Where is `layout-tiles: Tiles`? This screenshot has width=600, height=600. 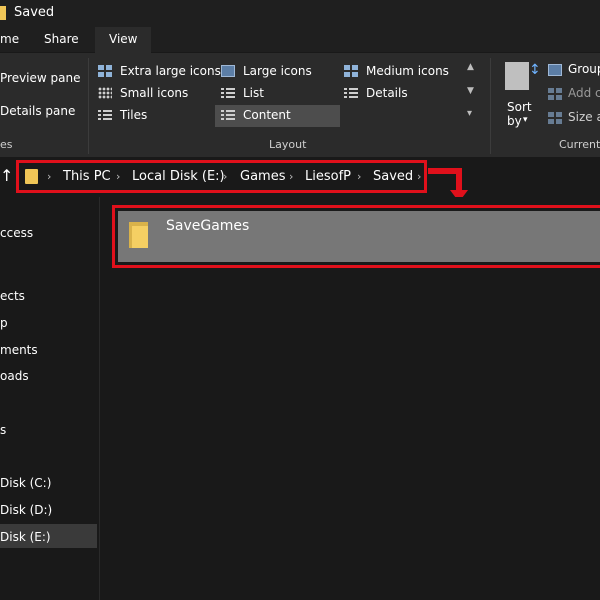 layout-tiles: Tiles is located at coordinates (133, 115).